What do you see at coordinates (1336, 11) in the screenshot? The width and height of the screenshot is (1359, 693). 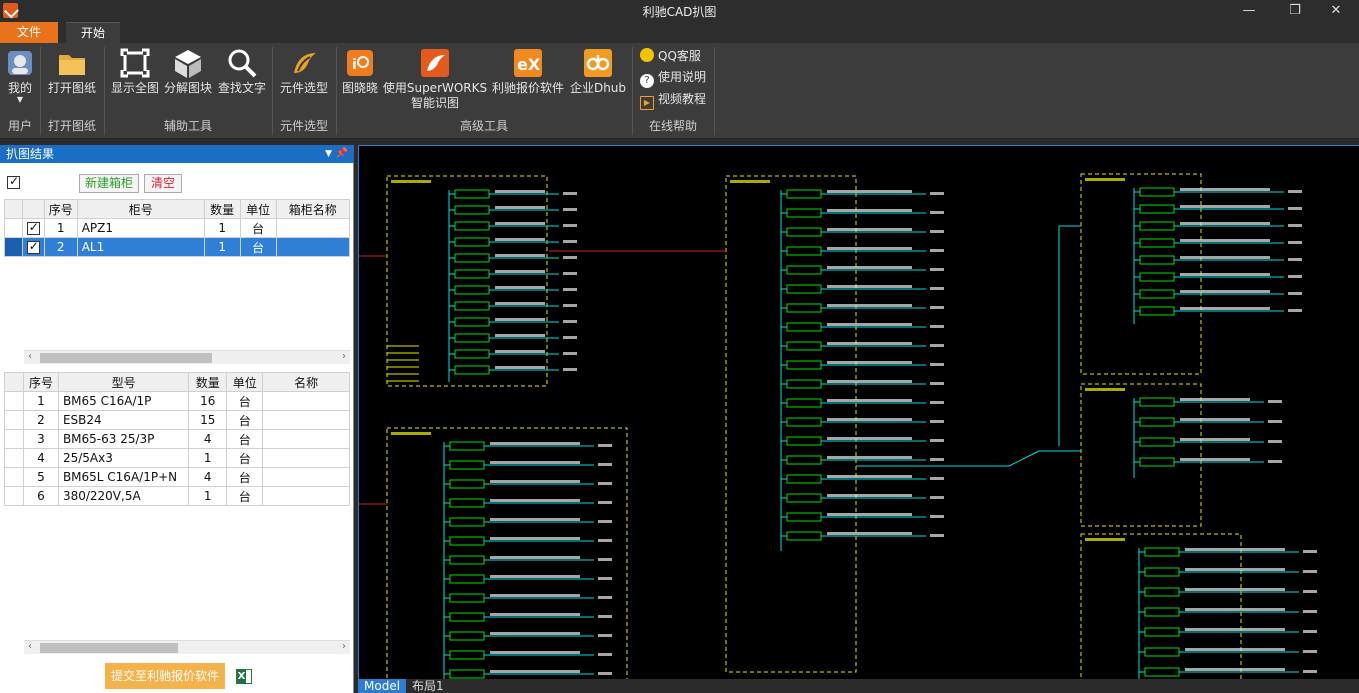 I see `close-button: ✕` at bounding box center [1336, 11].